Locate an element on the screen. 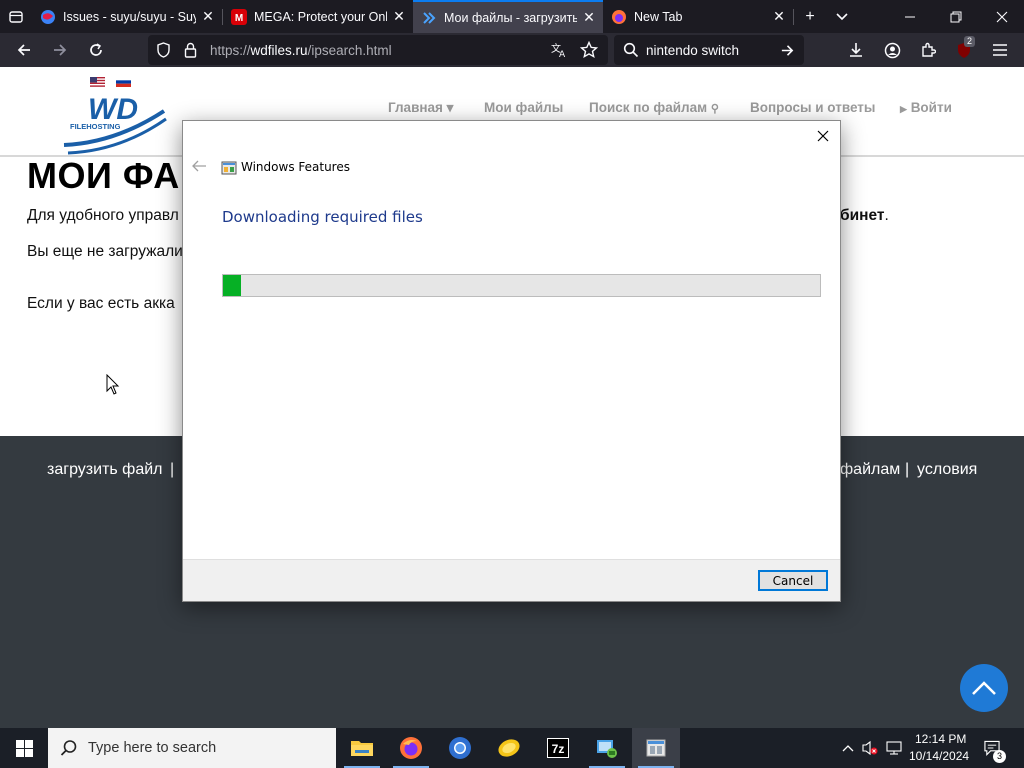 The height and width of the screenshot is (768, 1024). tab-list-button is located at coordinates (16, 16).